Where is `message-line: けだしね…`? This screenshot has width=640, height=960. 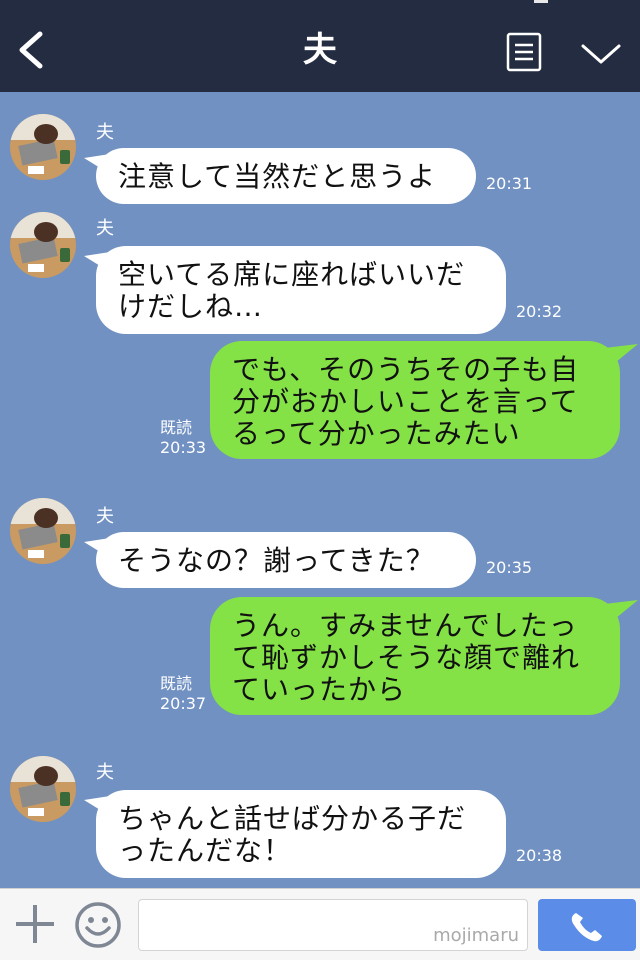
message-line: けだしね… is located at coordinates (191, 306).